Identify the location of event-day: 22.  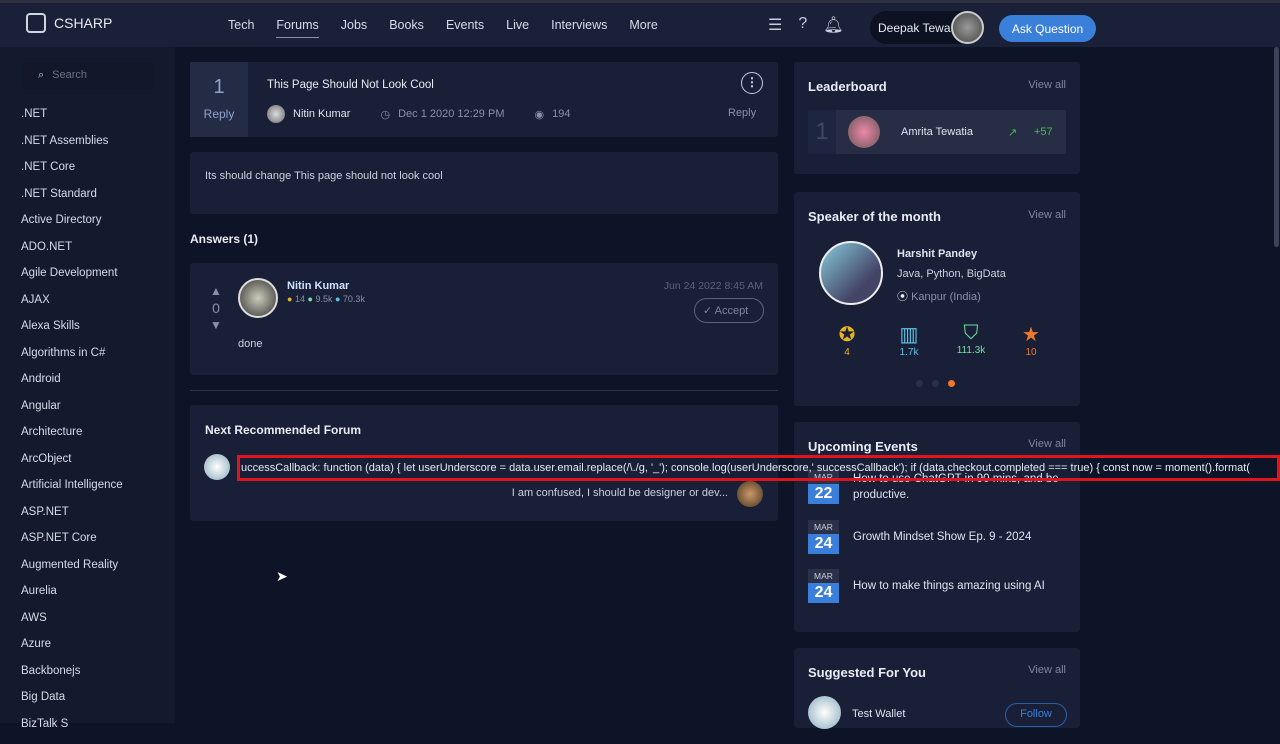
(823, 494).